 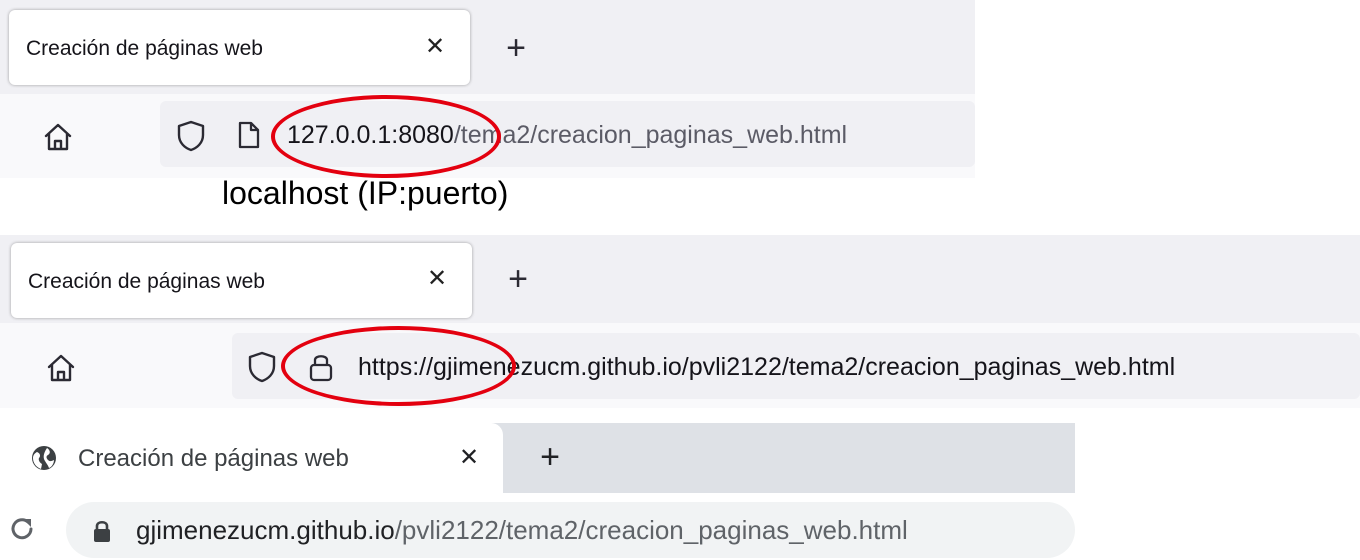 What do you see at coordinates (249, 135) in the screenshot?
I see `page-icon` at bounding box center [249, 135].